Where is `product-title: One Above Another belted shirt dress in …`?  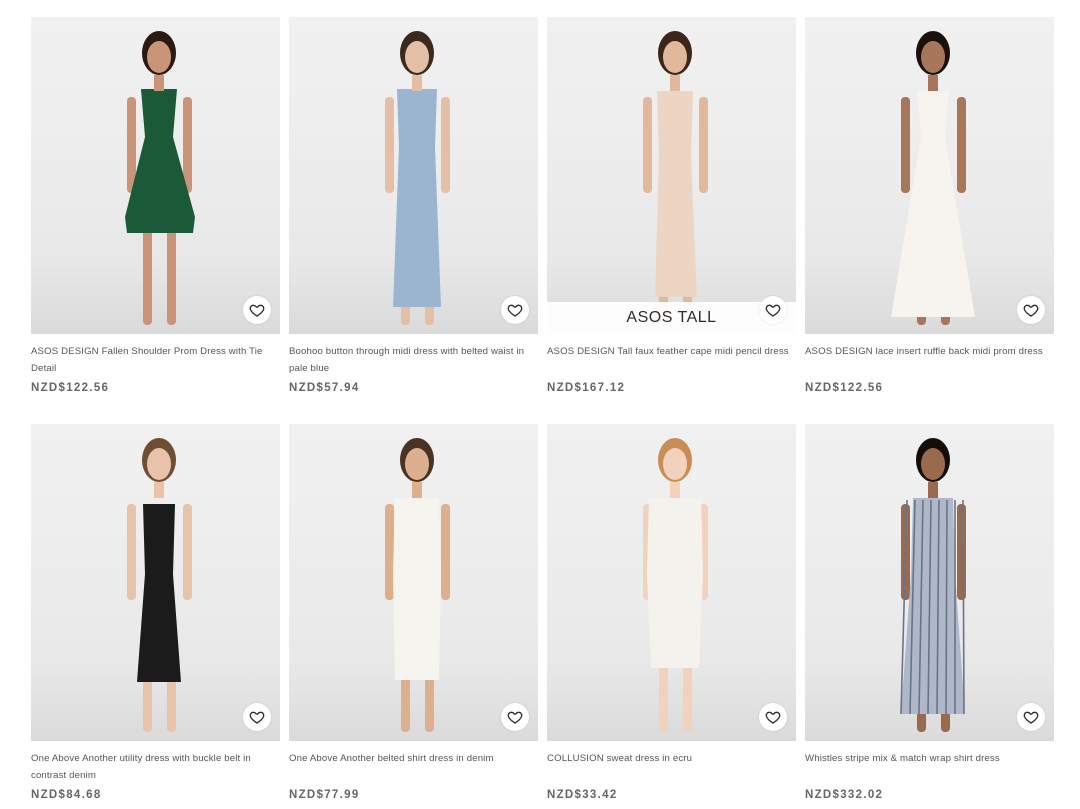 product-title: One Above Another belted shirt dress in … is located at coordinates (413, 767).